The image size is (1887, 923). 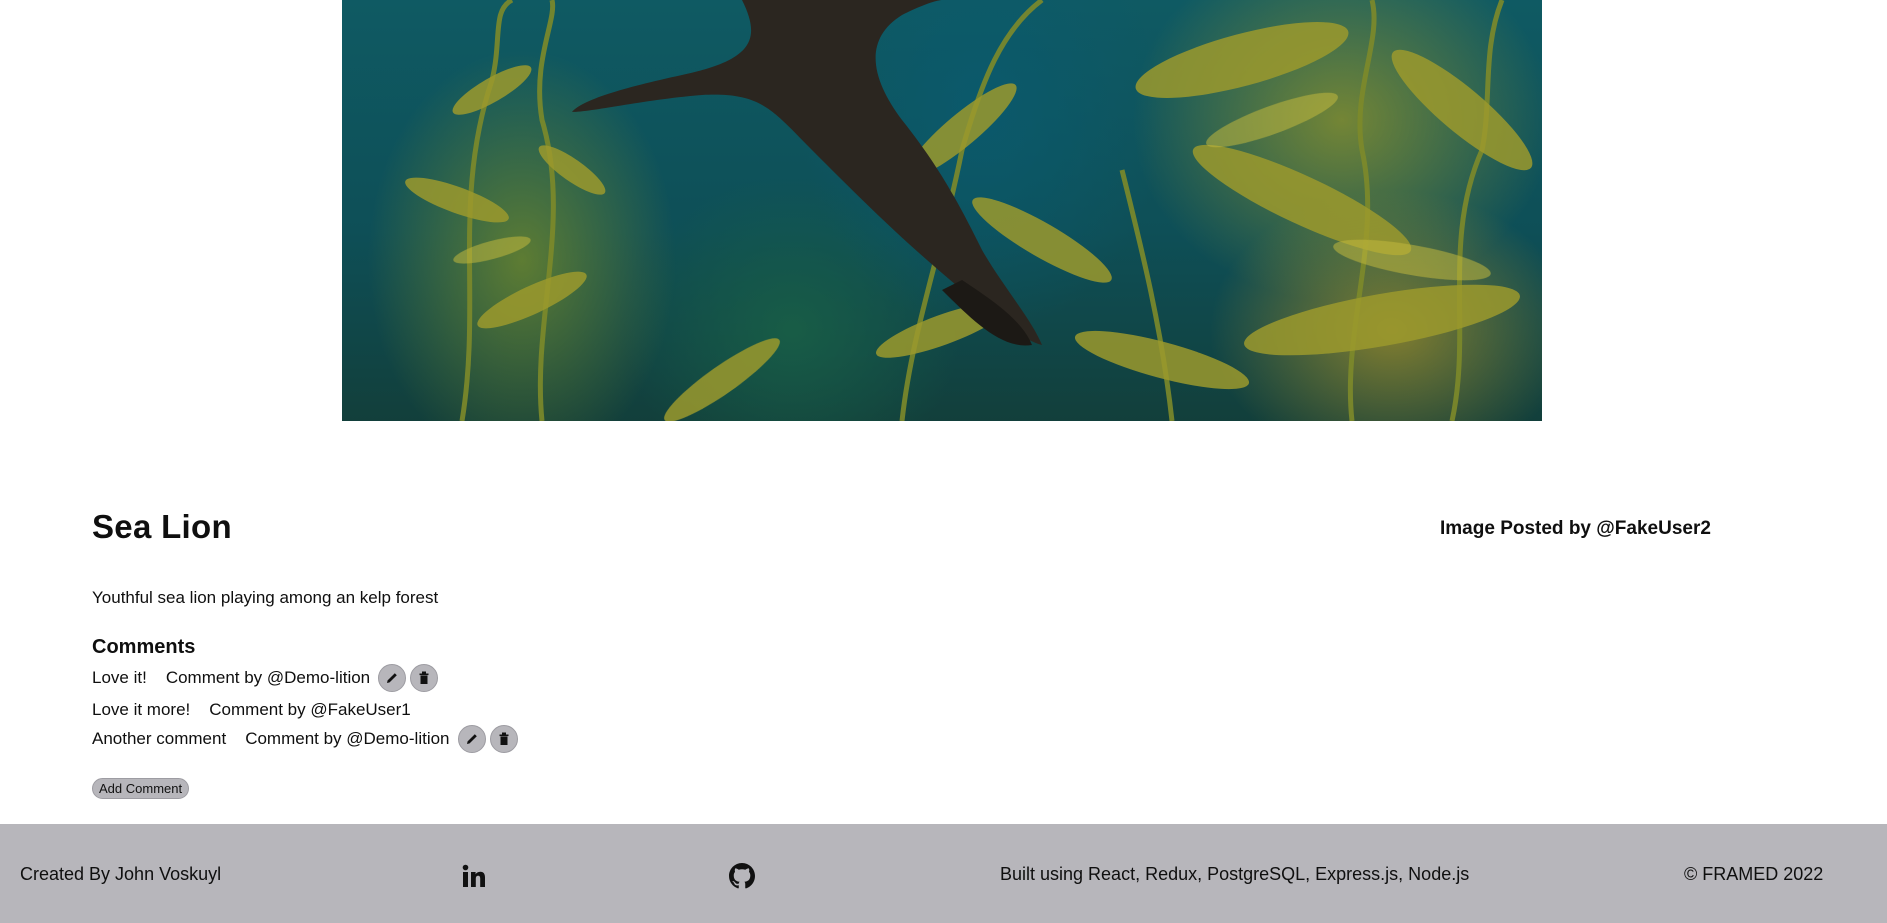 I want to click on comment-item: Another comment Comment by @Demo-lition, so click(x=307, y=739).